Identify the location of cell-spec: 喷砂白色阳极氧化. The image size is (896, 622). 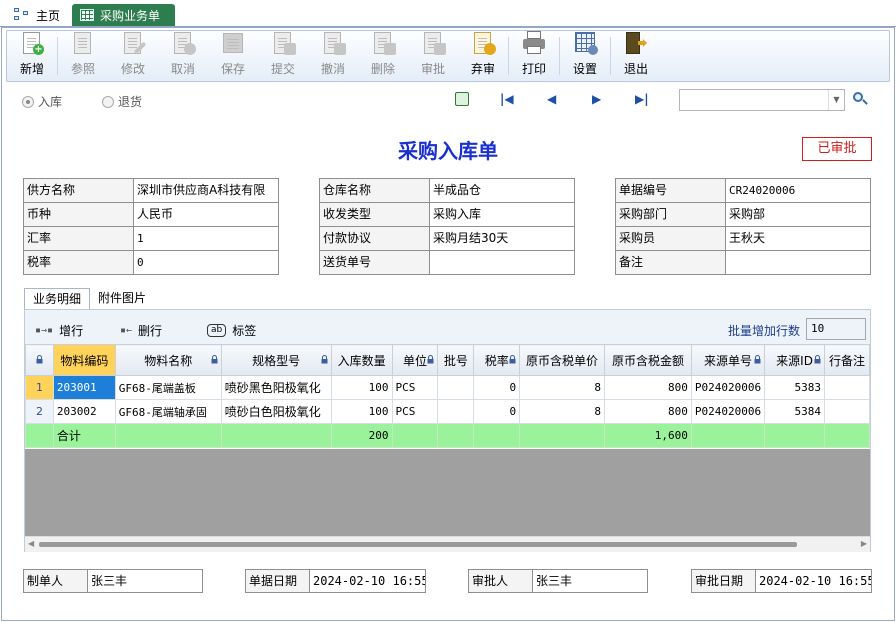
(276, 411).